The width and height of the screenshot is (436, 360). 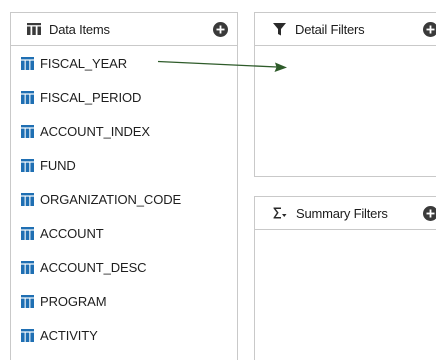 I want to click on data-item: ACCOUNT_INDEX, so click(x=124, y=131).